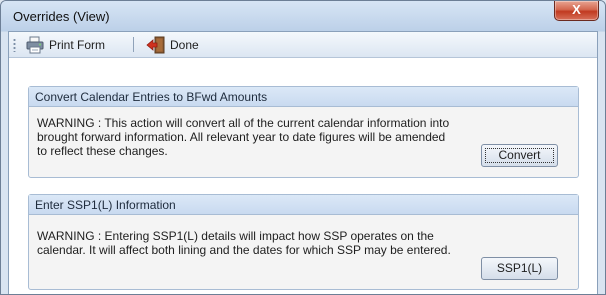  I want to click on ssp1l-button-label: SSP1(L), so click(519, 268).